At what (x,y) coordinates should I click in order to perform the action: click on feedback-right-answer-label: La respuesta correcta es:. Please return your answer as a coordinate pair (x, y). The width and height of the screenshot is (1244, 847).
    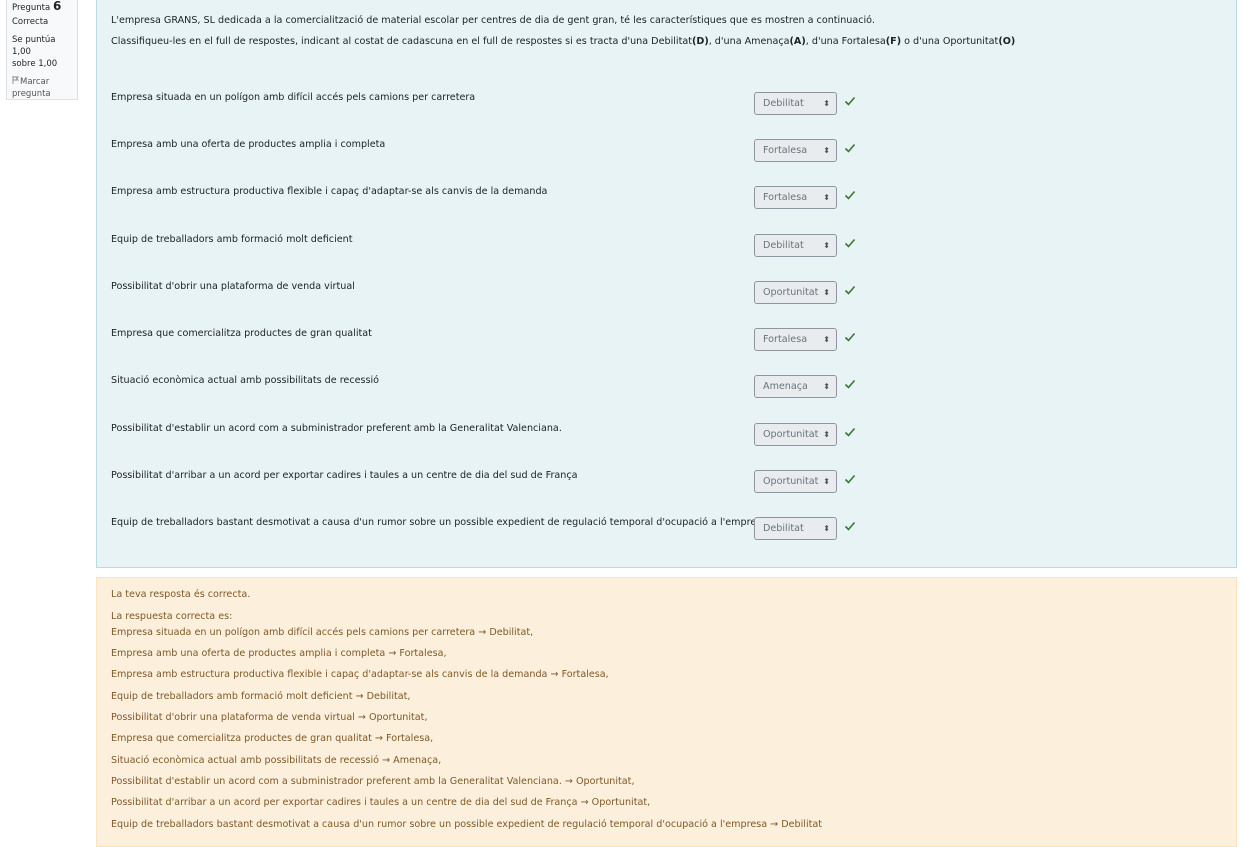
    Looking at the image, I should click on (172, 616).